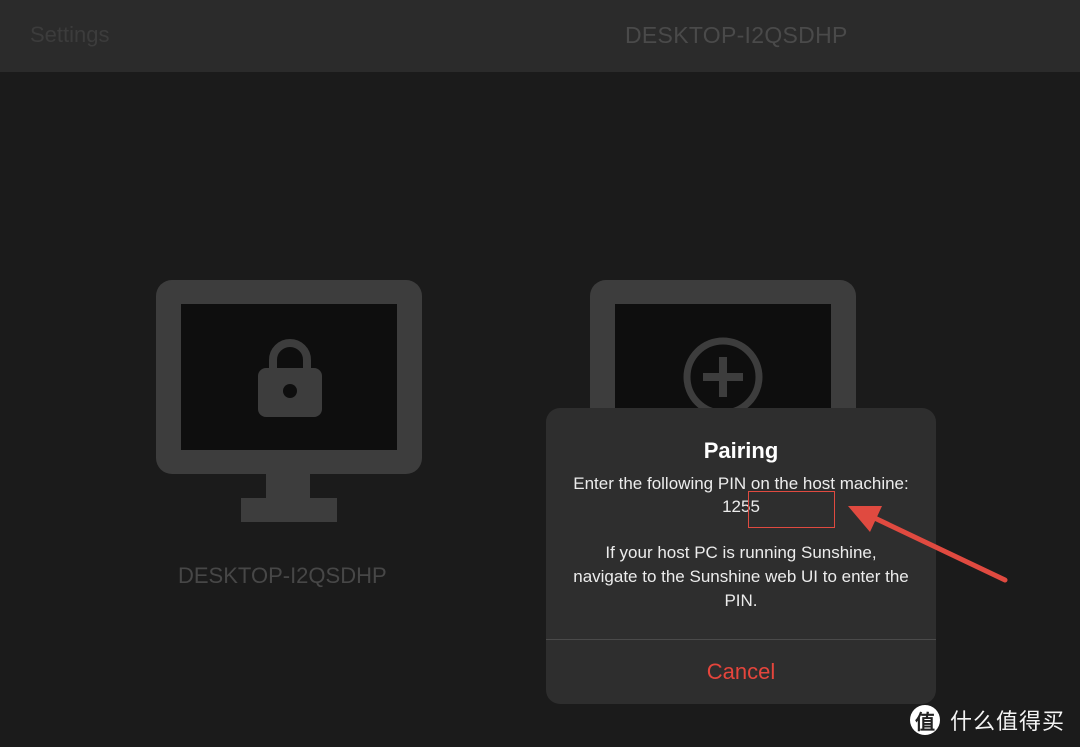  I want to click on host-name-label: DESKTOP-I2QSDHP, so click(282, 575).